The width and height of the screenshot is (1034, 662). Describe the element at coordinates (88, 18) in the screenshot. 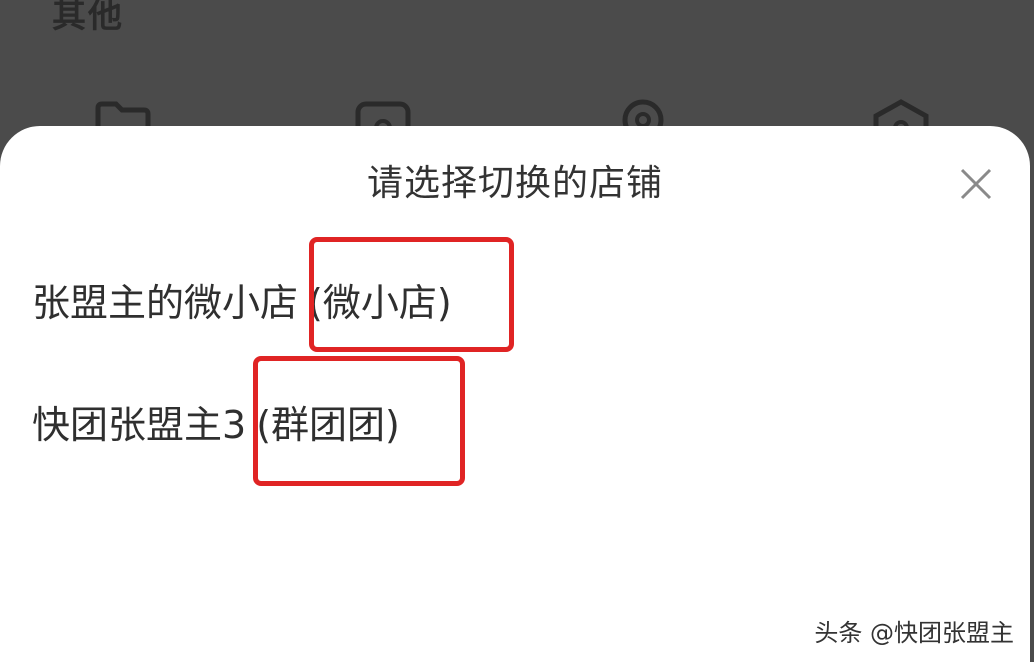

I see `section-title: 其他` at that location.